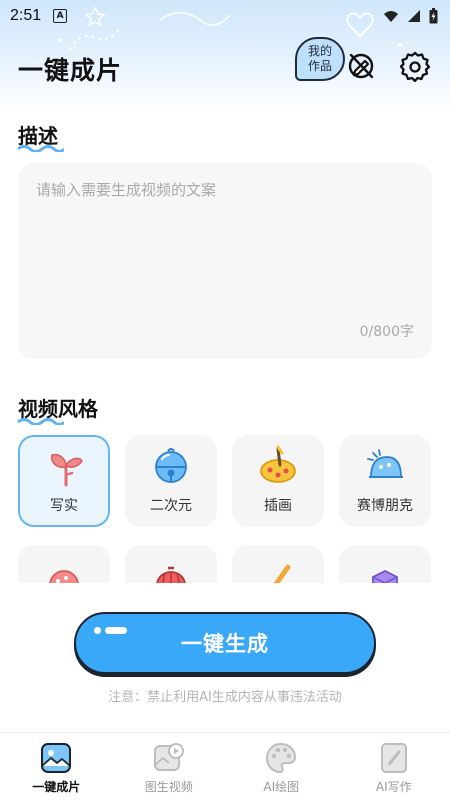  What do you see at coordinates (70, 70) in the screenshot?
I see `page-title: 一键成片` at bounding box center [70, 70].